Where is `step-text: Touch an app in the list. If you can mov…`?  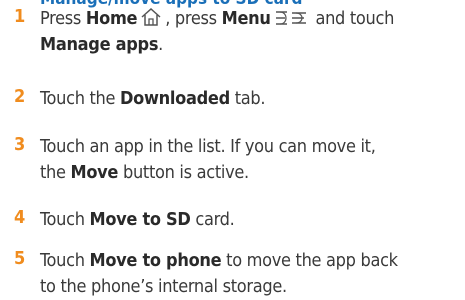 step-text: Touch an app in the list. If you can mov… is located at coordinates (208, 159).